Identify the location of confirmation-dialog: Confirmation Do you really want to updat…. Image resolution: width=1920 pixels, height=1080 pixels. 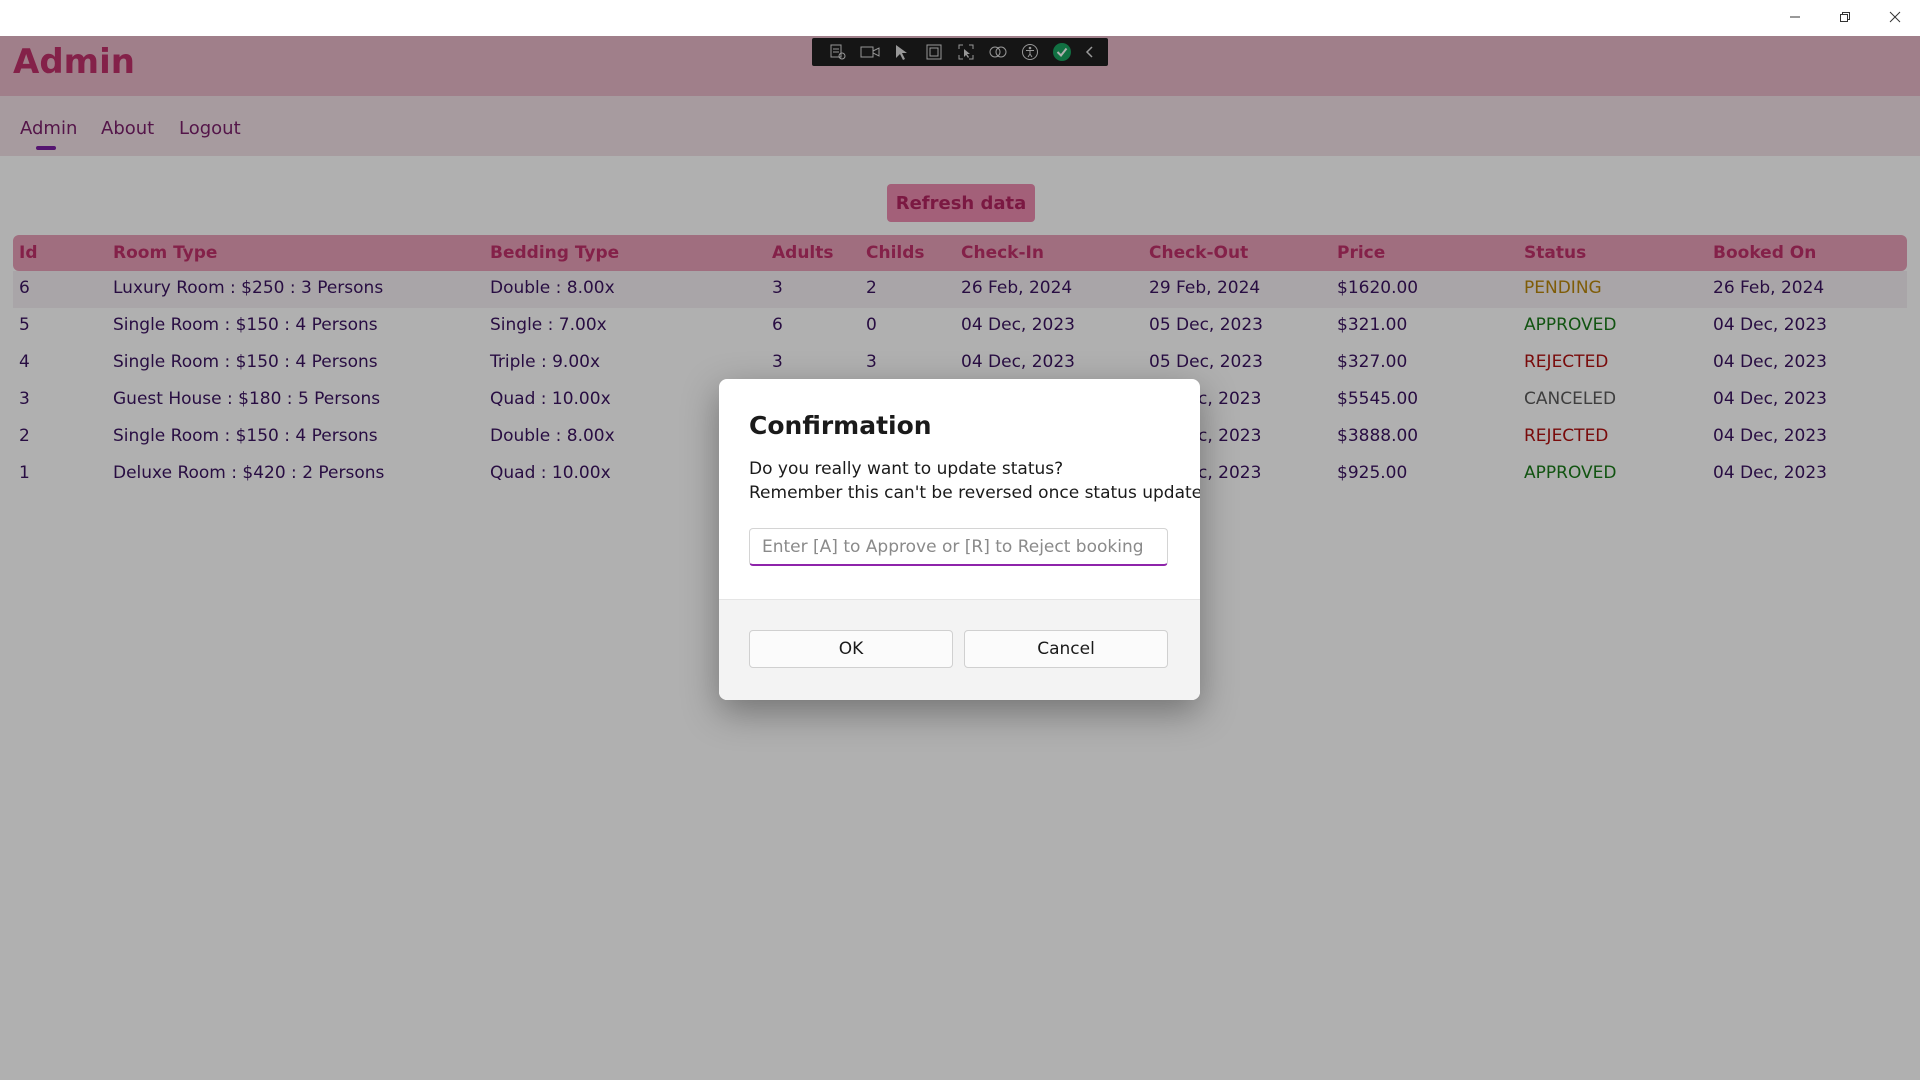
(959, 539).